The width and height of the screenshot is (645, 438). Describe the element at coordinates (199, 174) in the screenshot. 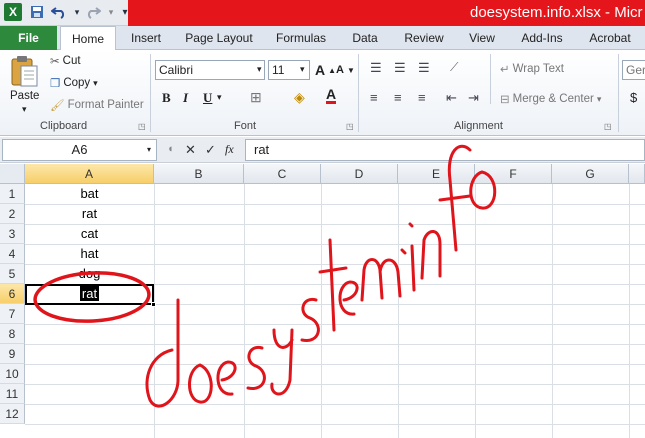

I see `column-header-b: B` at that location.